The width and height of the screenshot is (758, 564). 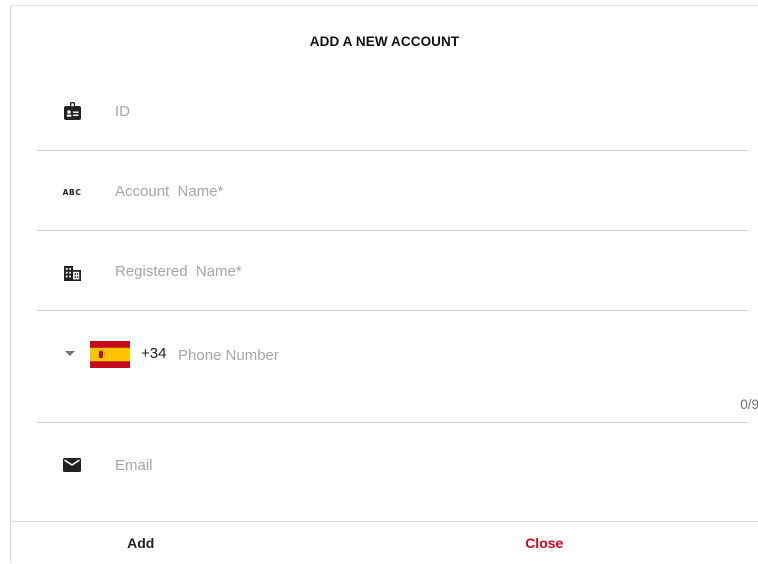 What do you see at coordinates (110, 354) in the screenshot?
I see `spain-flag-icon` at bounding box center [110, 354].